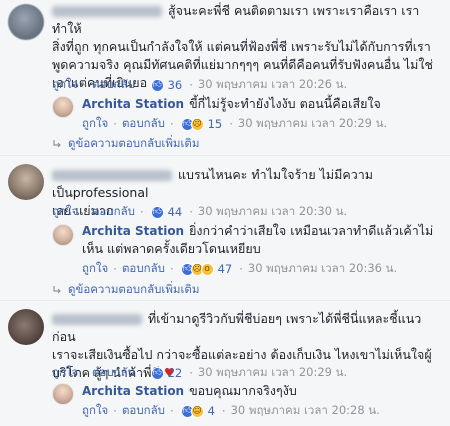 Image resolution: width=450 pixels, height=426 pixels. What do you see at coordinates (175, 85) in the screenshot?
I see `reaction-count: 36` at bounding box center [175, 85].